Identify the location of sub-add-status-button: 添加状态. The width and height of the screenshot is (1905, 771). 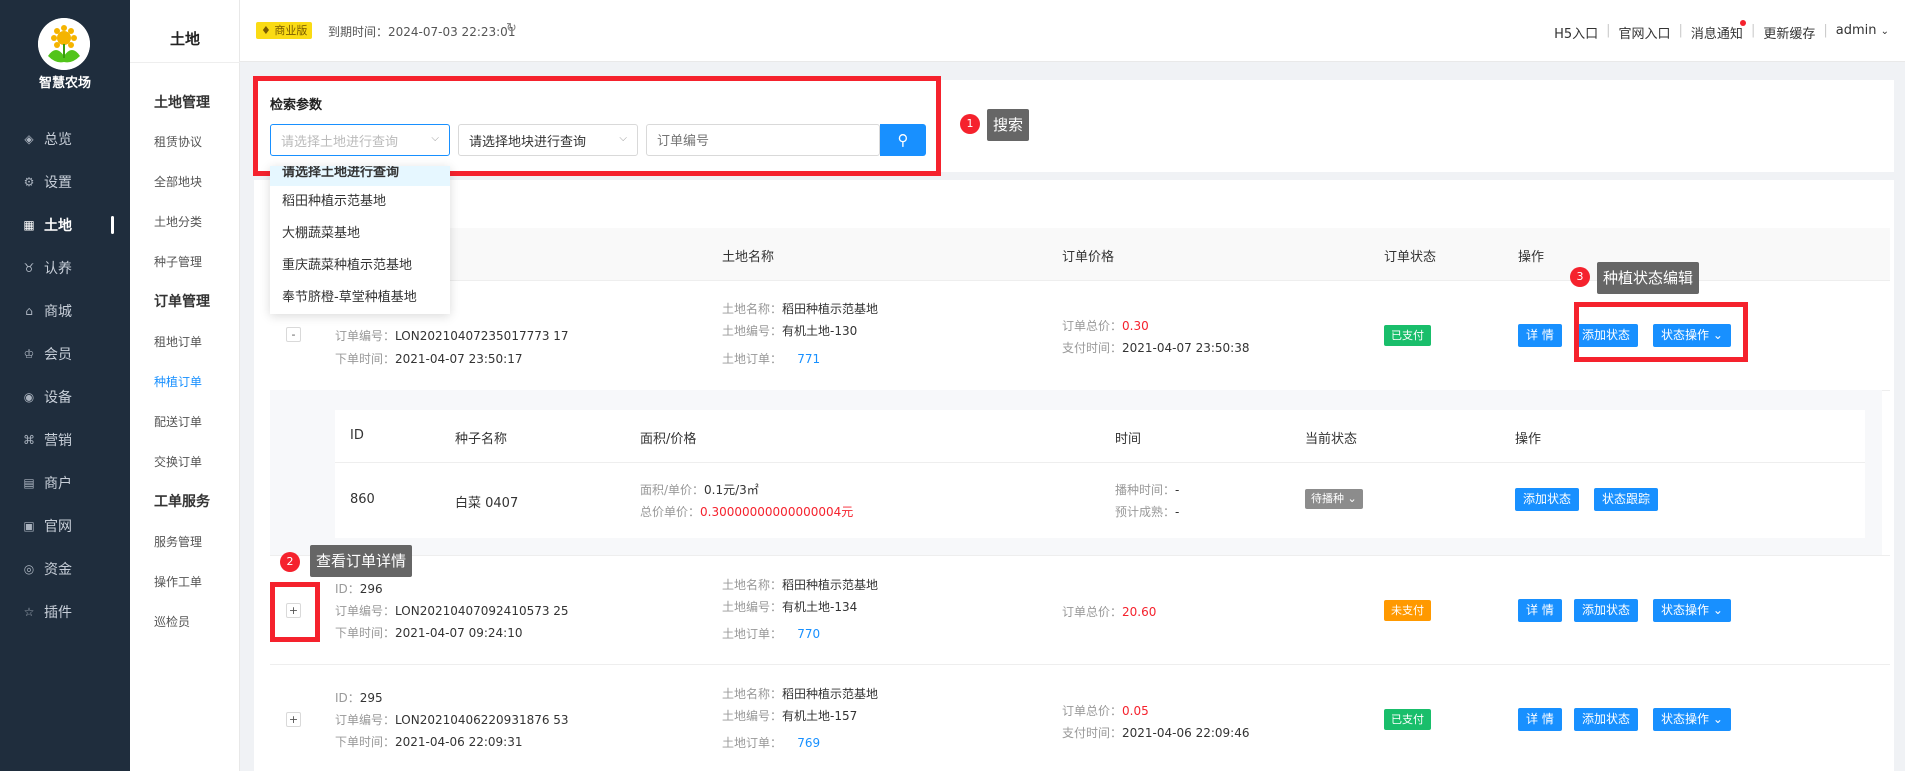
(1547, 499).